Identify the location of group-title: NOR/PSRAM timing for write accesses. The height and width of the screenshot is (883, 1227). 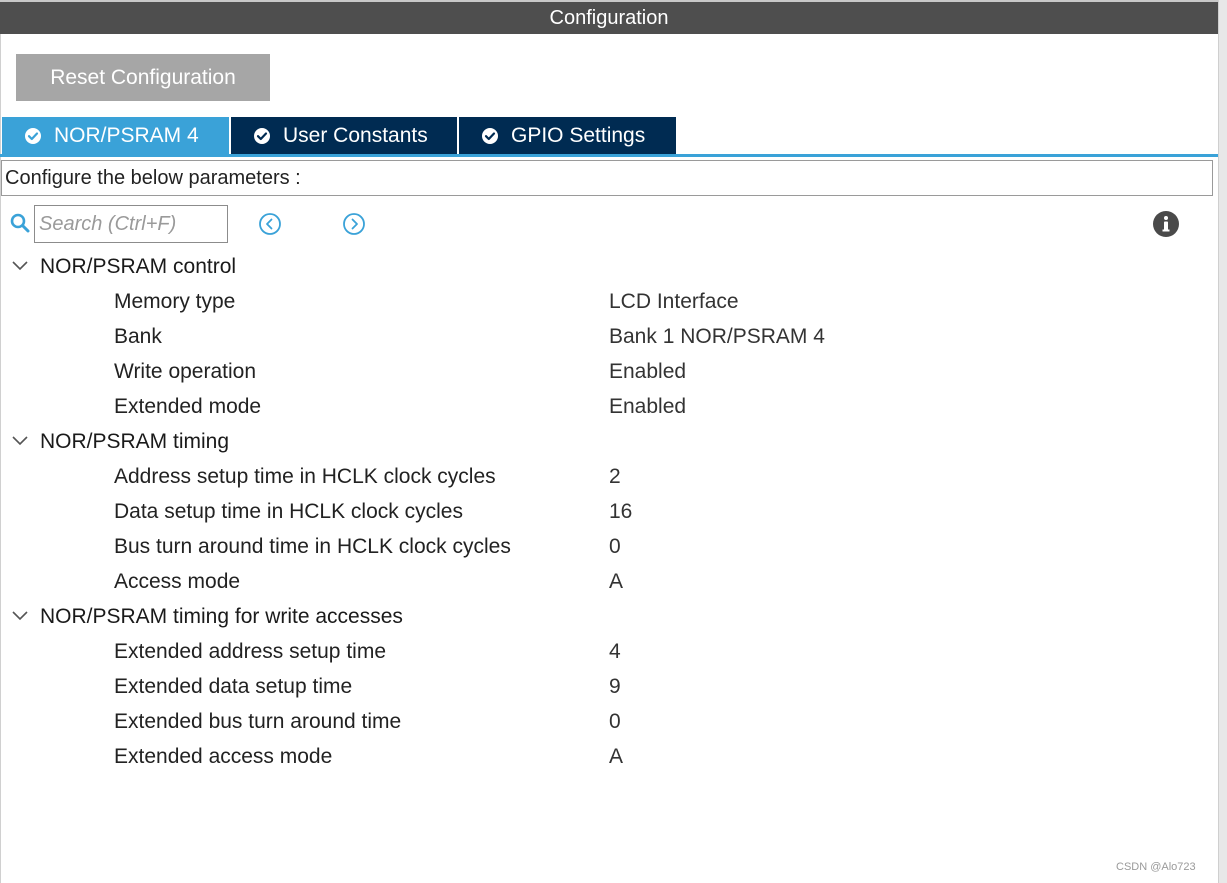
(221, 616).